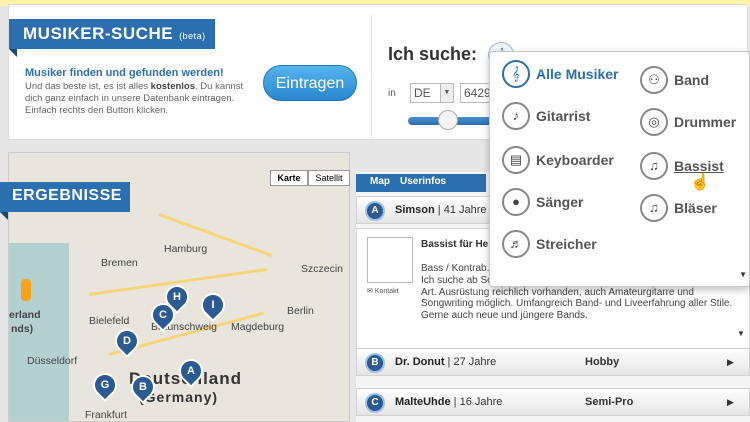 The height and width of the screenshot is (422, 750). Describe the element at coordinates (124, 73) in the screenshot. I see `intro-title: Musiker finden und gefunden werden!` at that location.